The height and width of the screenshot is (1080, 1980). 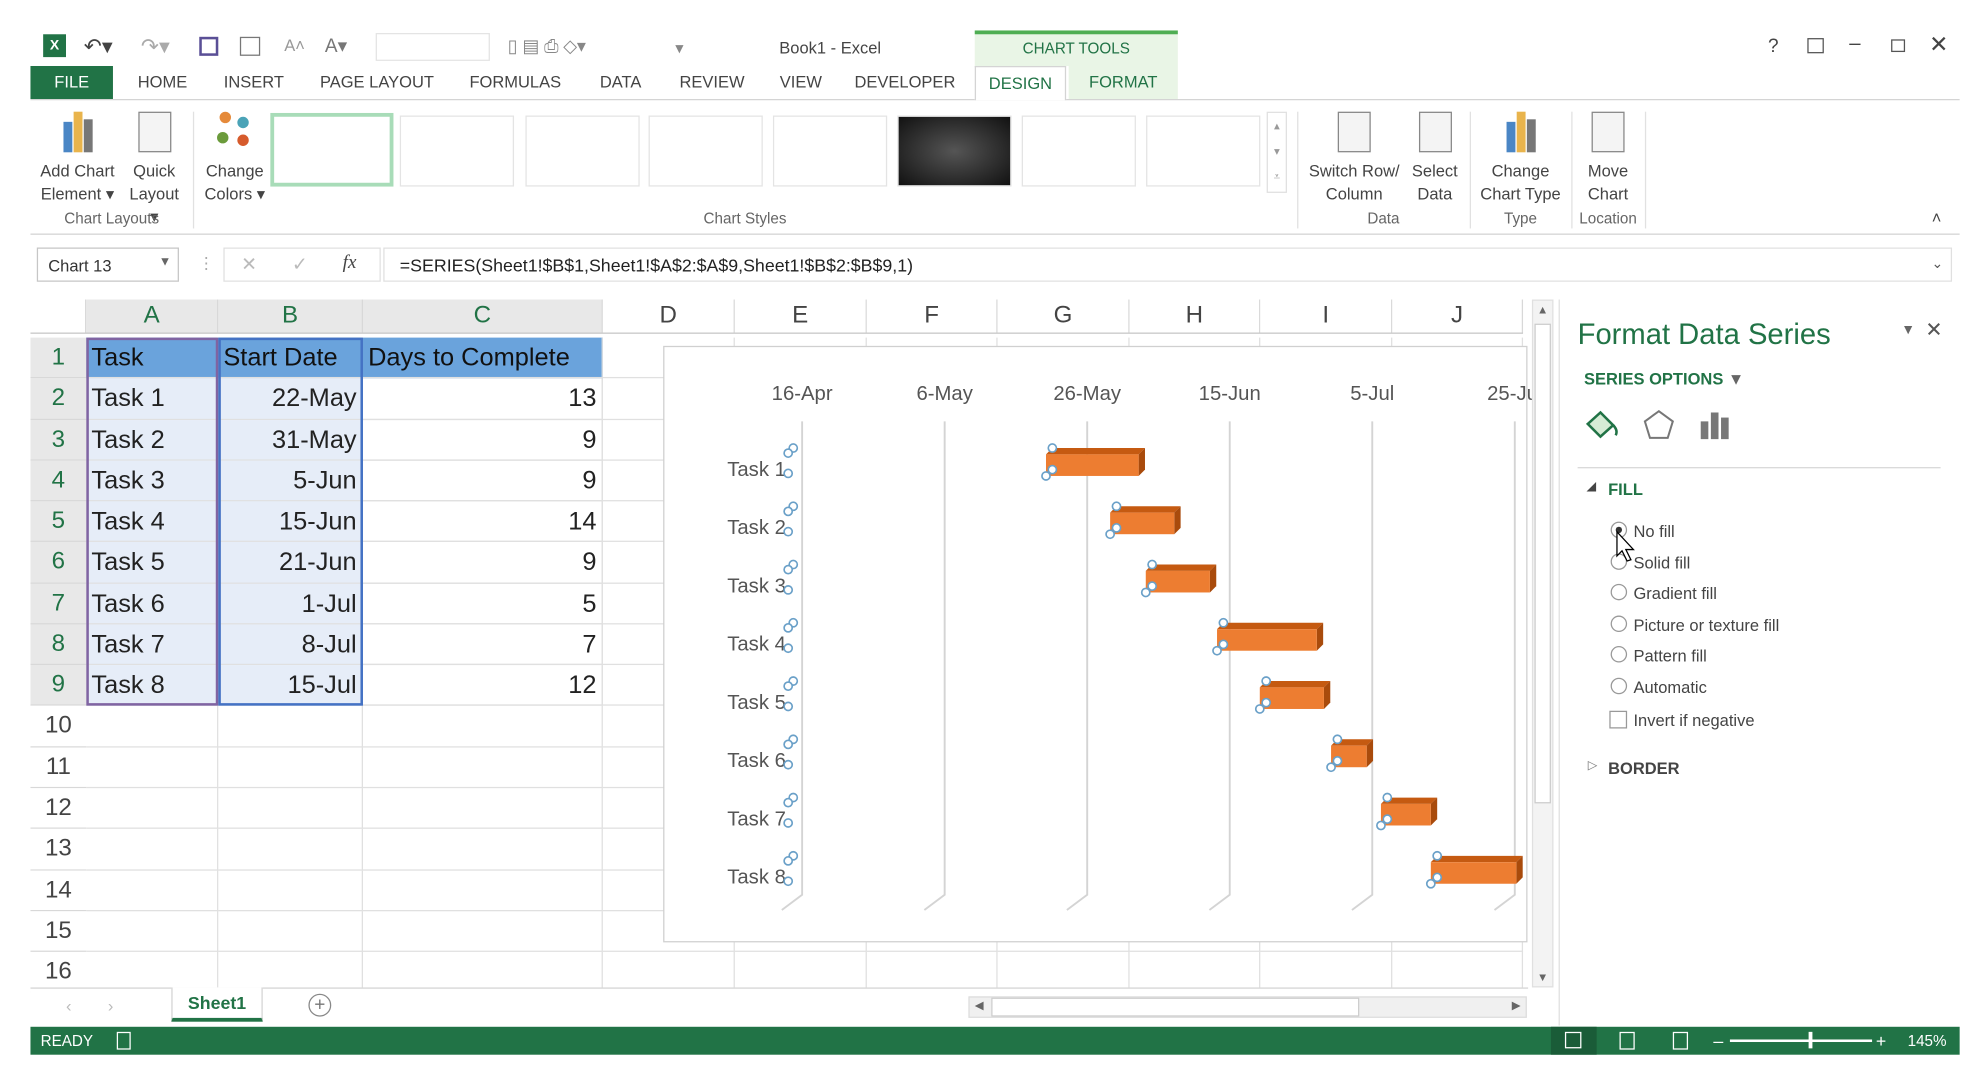 What do you see at coordinates (377, 82) in the screenshot?
I see `tab-page-layout: PAGE LAYOUT` at bounding box center [377, 82].